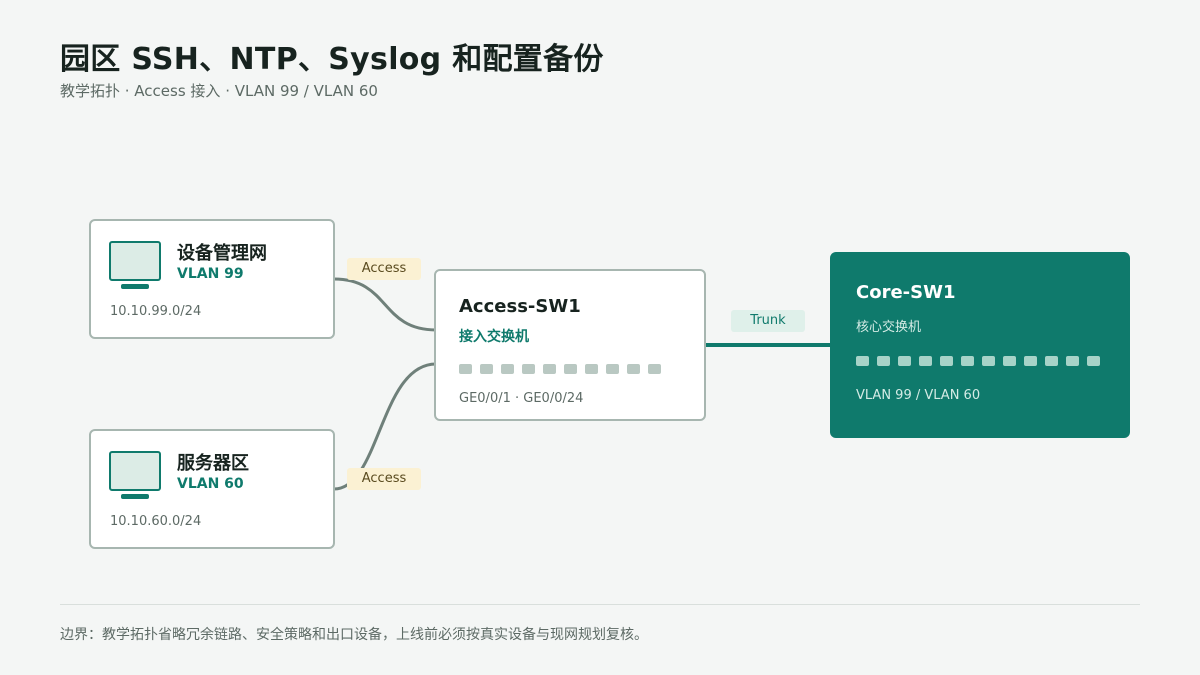  Describe the element at coordinates (520, 306) in the screenshot. I see `access-switch-name: Access-SW1` at that location.